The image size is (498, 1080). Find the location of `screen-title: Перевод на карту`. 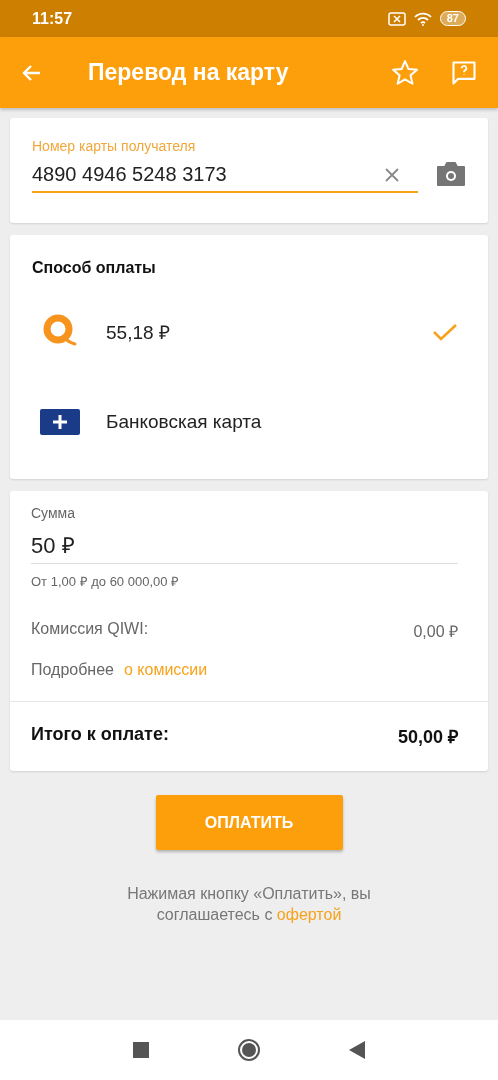

screen-title: Перевод на карту is located at coordinates (189, 72).